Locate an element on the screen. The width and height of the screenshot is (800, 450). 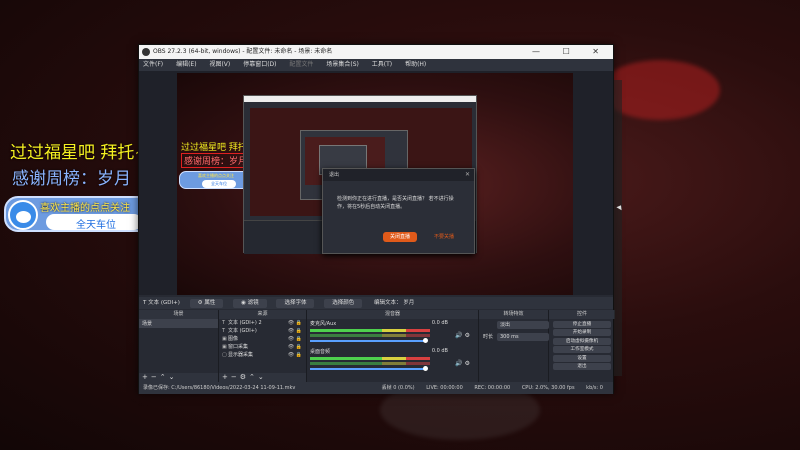
preview-follow-banner: 喜欢主播的点点关注 全天车位 is located at coordinates (216, 180).